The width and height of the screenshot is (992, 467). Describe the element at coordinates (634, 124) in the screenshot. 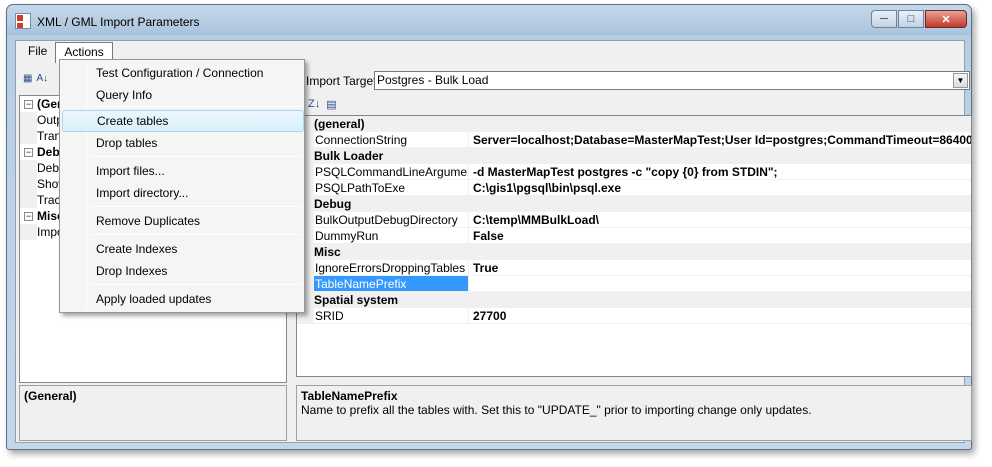

I see `property-category-row: (general)` at that location.